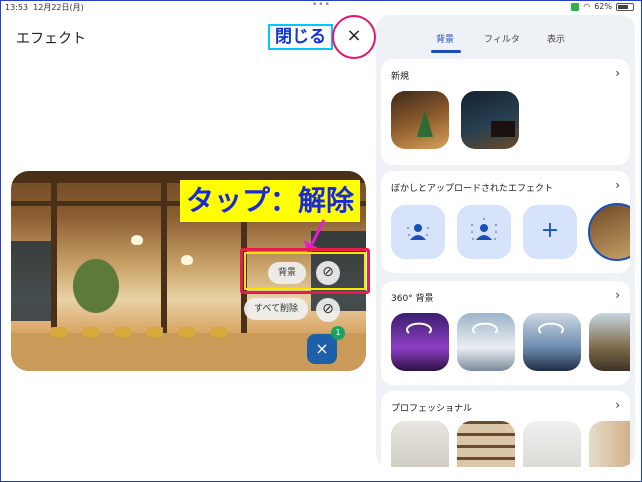  What do you see at coordinates (575, 6) in the screenshot?
I see `signal-icon` at bounding box center [575, 6].